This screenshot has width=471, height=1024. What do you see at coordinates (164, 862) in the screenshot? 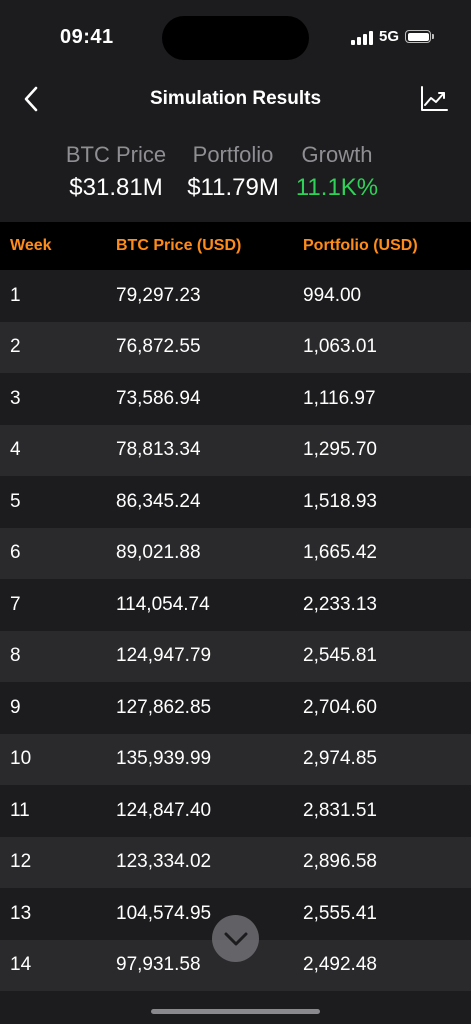
I see `btc-price-cell: 123,334.02` at bounding box center [164, 862].